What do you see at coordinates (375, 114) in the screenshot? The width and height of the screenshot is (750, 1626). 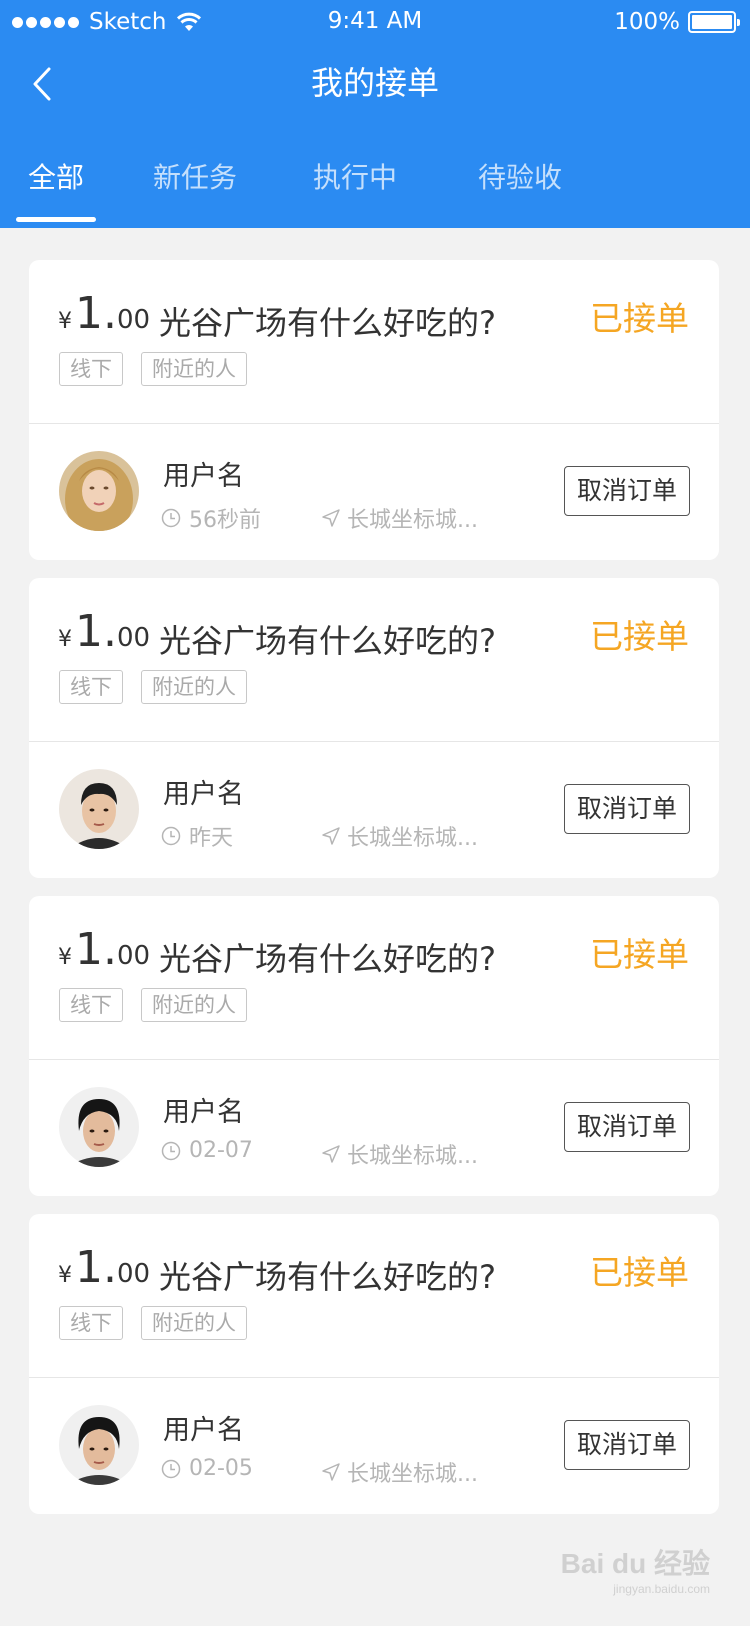 I see `app-header: Sketch 9:41 AM 100% 我的接单 全部 新任务 执行中 待验收` at bounding box center [375, 114].